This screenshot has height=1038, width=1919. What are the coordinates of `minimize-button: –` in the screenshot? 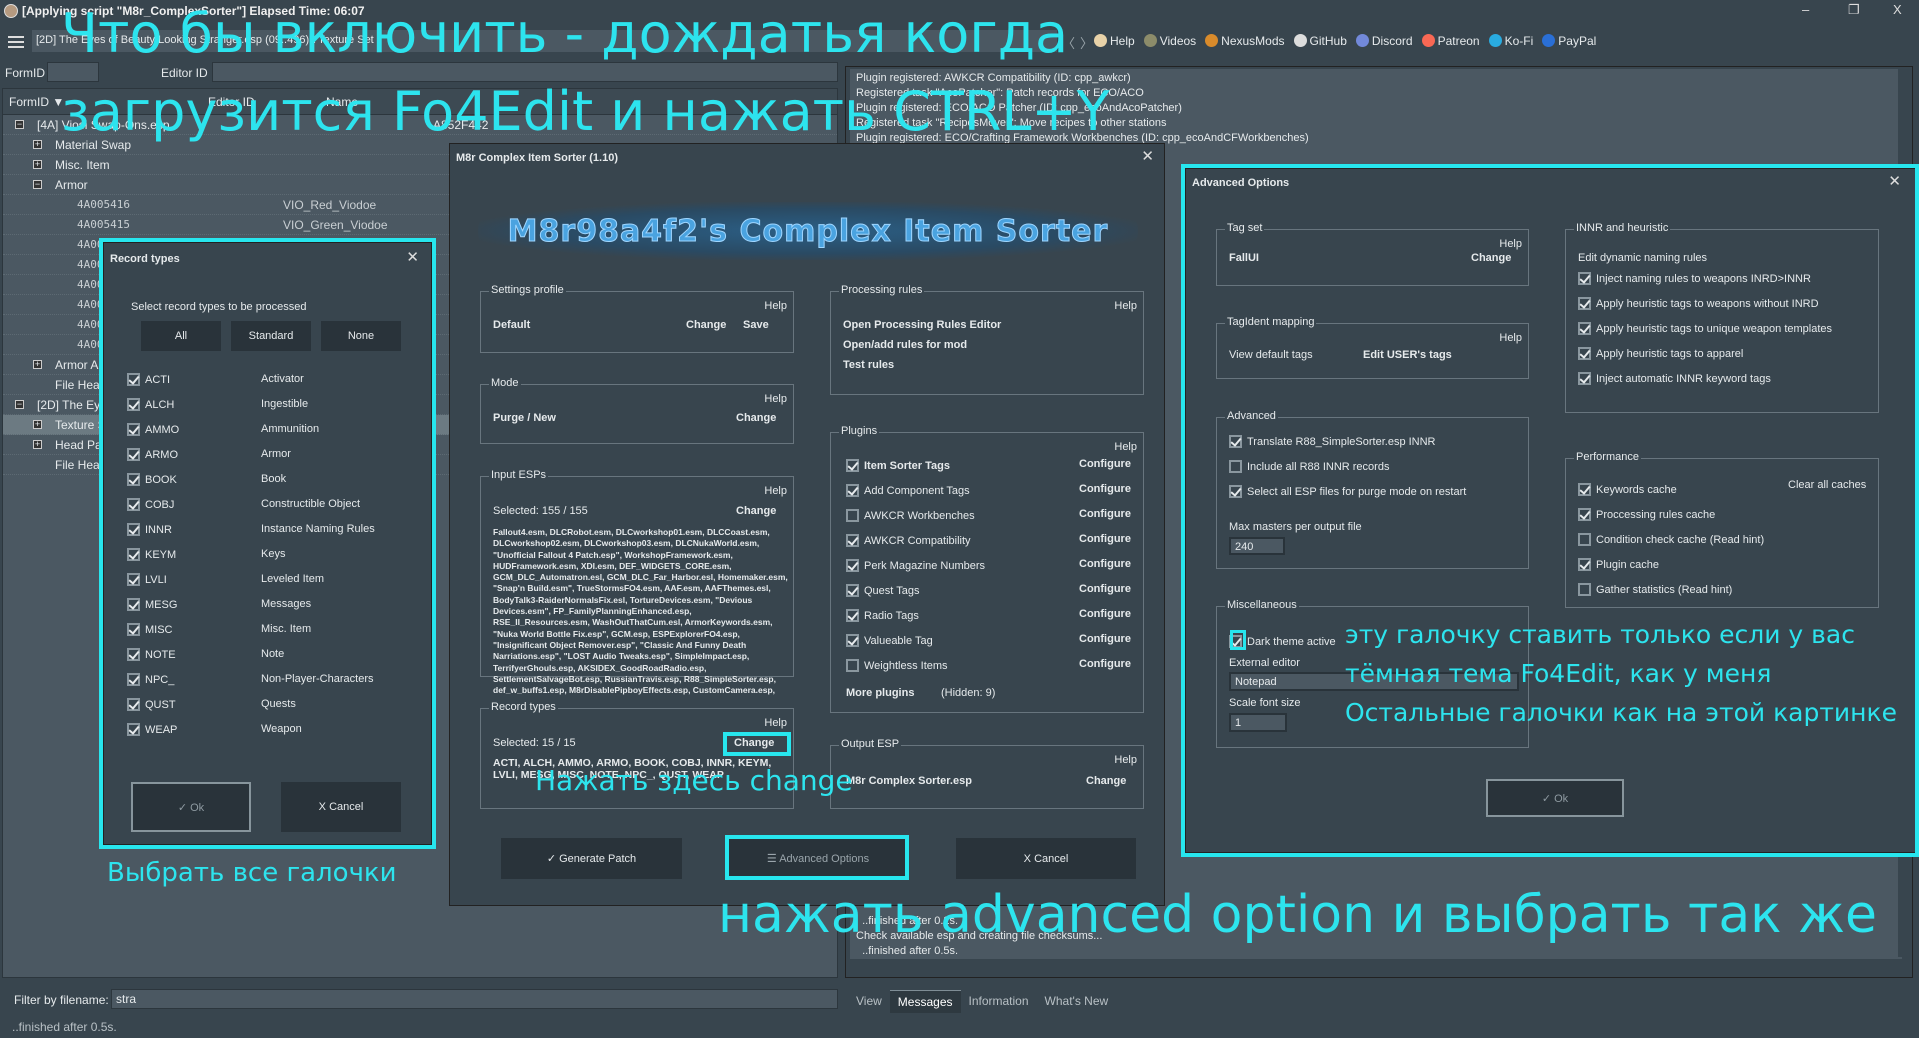 It's located at (1805, 9).